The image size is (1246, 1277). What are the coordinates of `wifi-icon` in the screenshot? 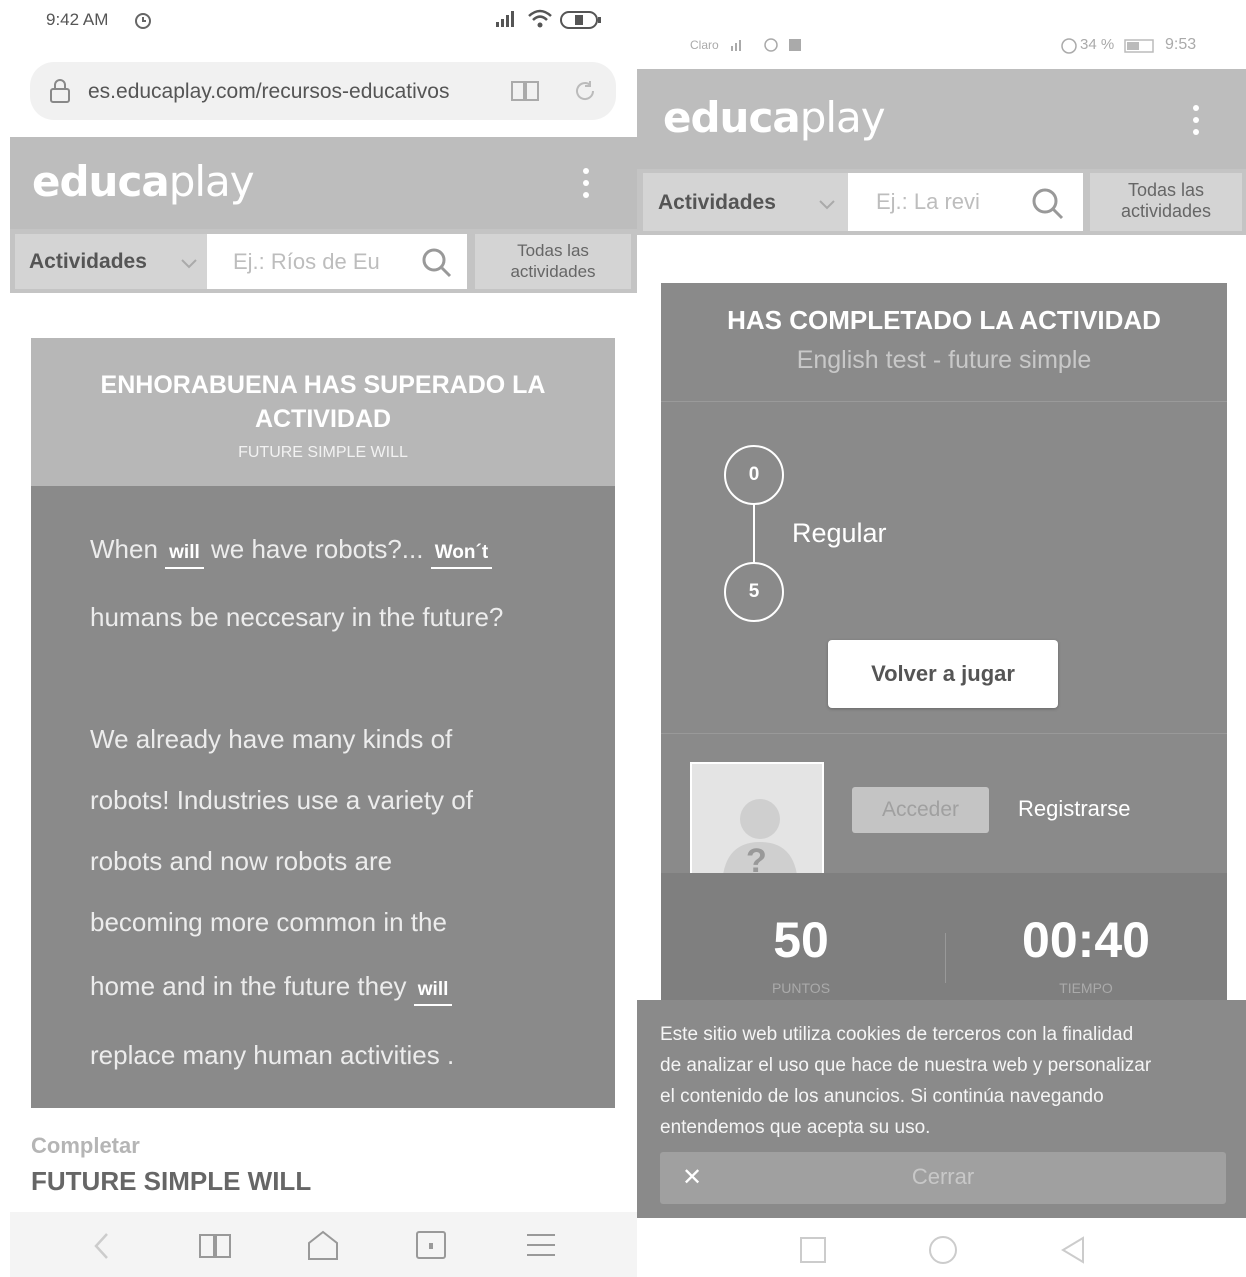 It's located at (540, 19).